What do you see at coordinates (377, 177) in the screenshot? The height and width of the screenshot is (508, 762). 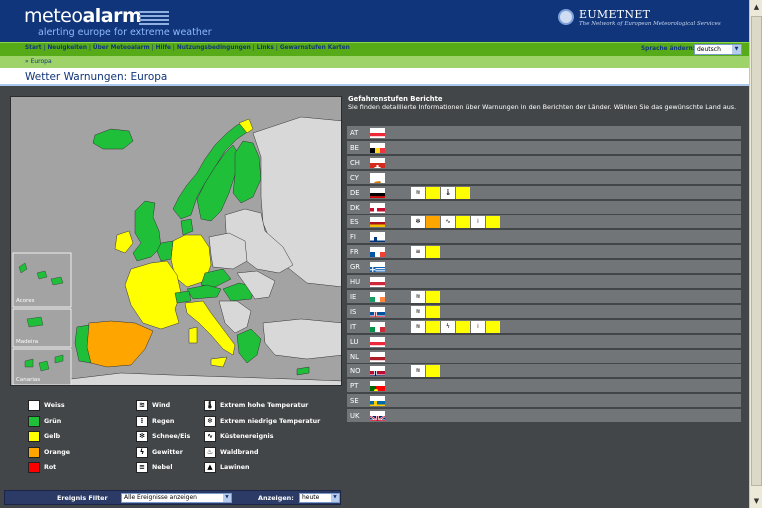 I see `cyprus-flag` at bounding box center [377, 177].